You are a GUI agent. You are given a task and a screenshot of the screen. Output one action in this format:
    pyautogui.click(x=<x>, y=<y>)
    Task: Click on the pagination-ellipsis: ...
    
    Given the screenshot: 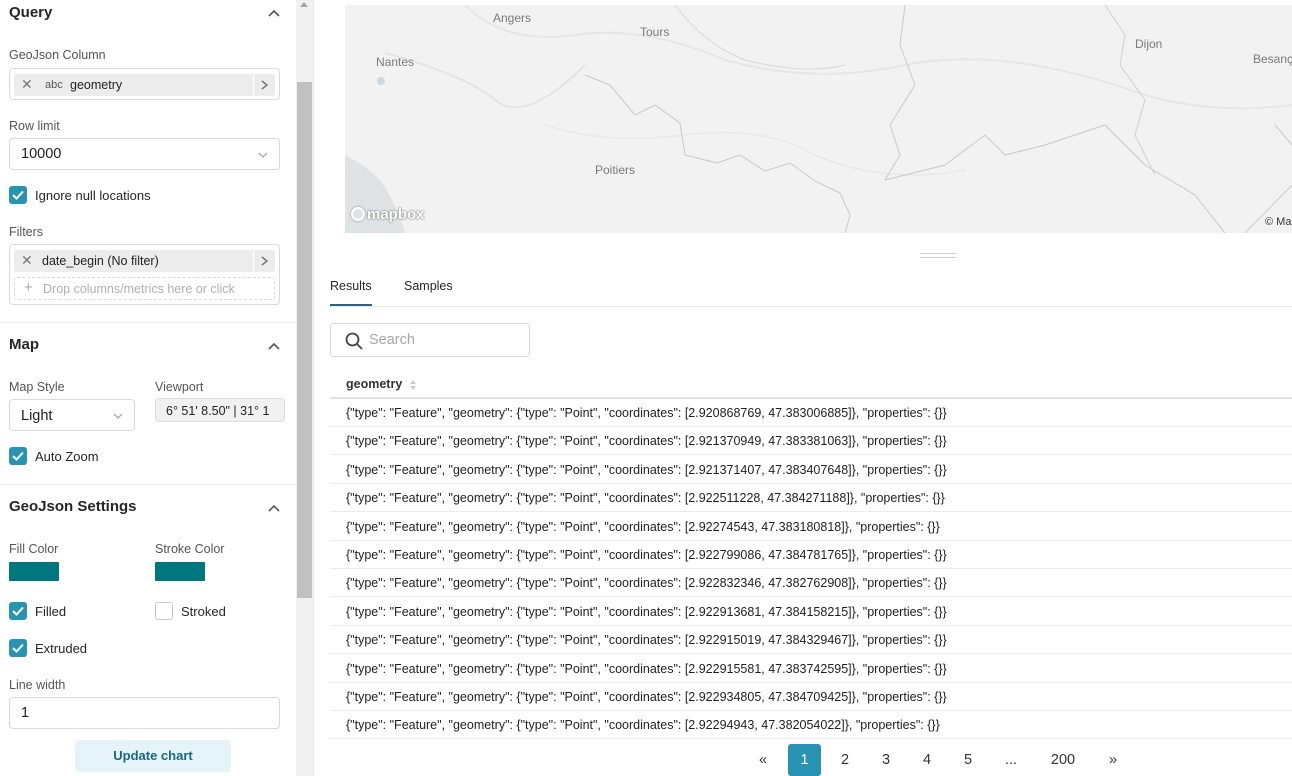 What is the action you would take?
    pyautogui.click(x=1011, y=760)
    